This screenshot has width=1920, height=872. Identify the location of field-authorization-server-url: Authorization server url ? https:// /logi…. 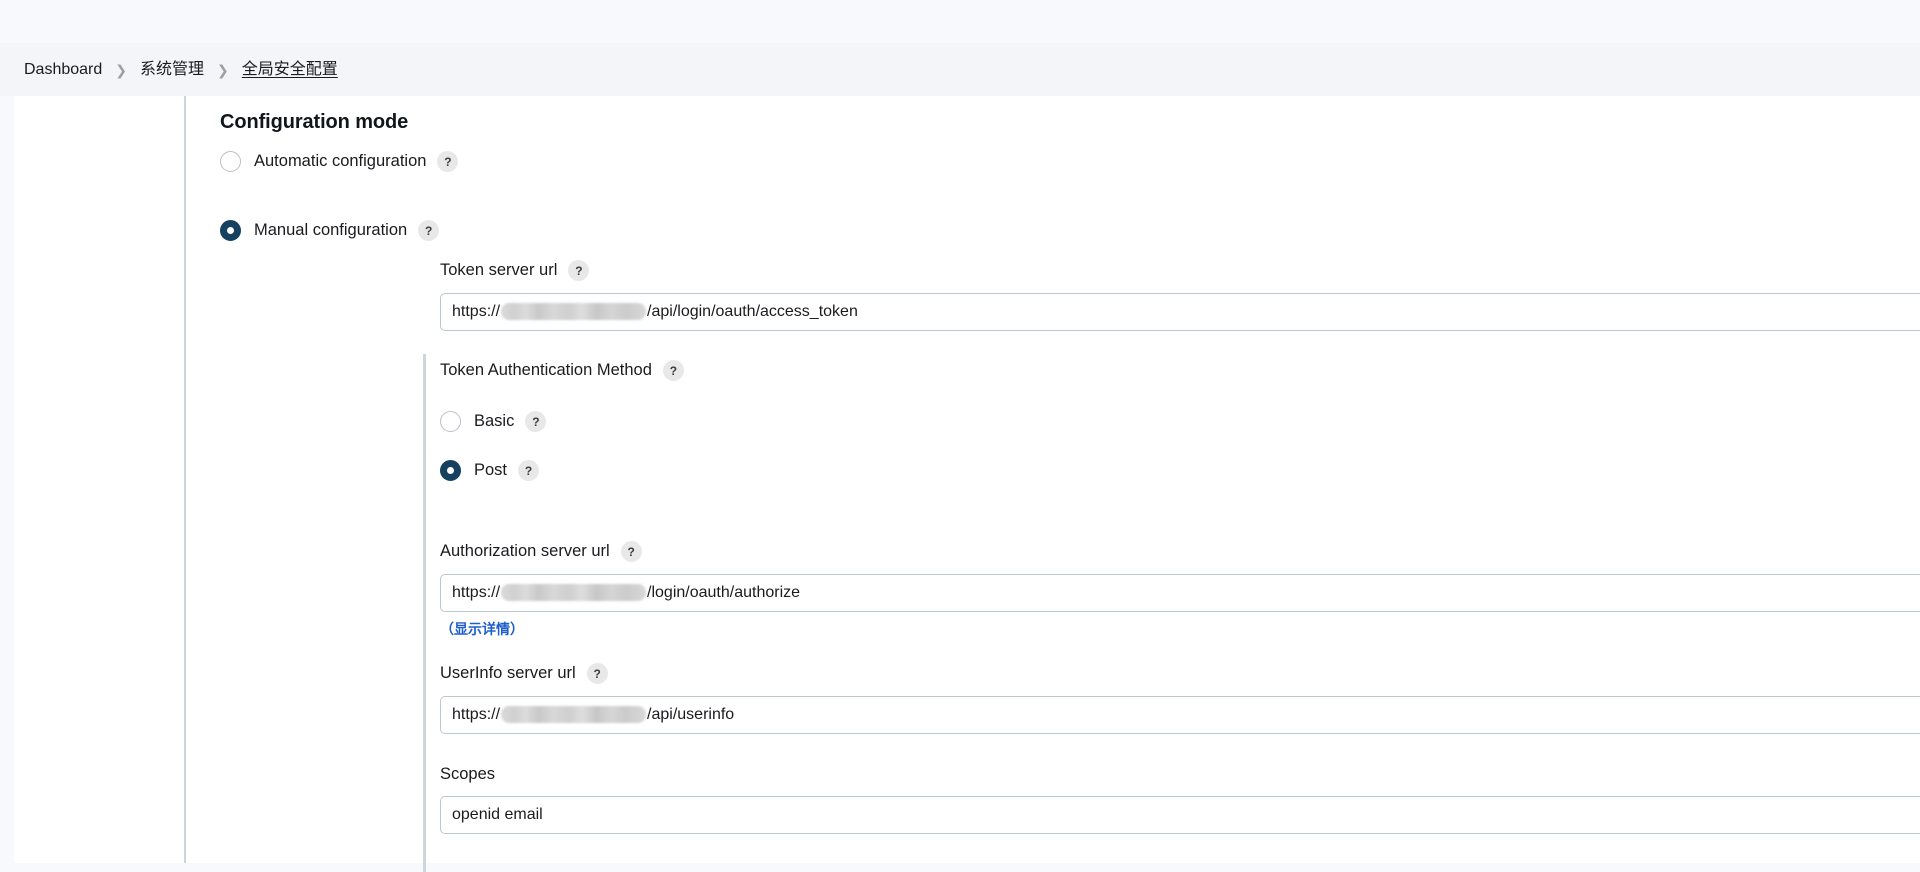
(1180, 590).